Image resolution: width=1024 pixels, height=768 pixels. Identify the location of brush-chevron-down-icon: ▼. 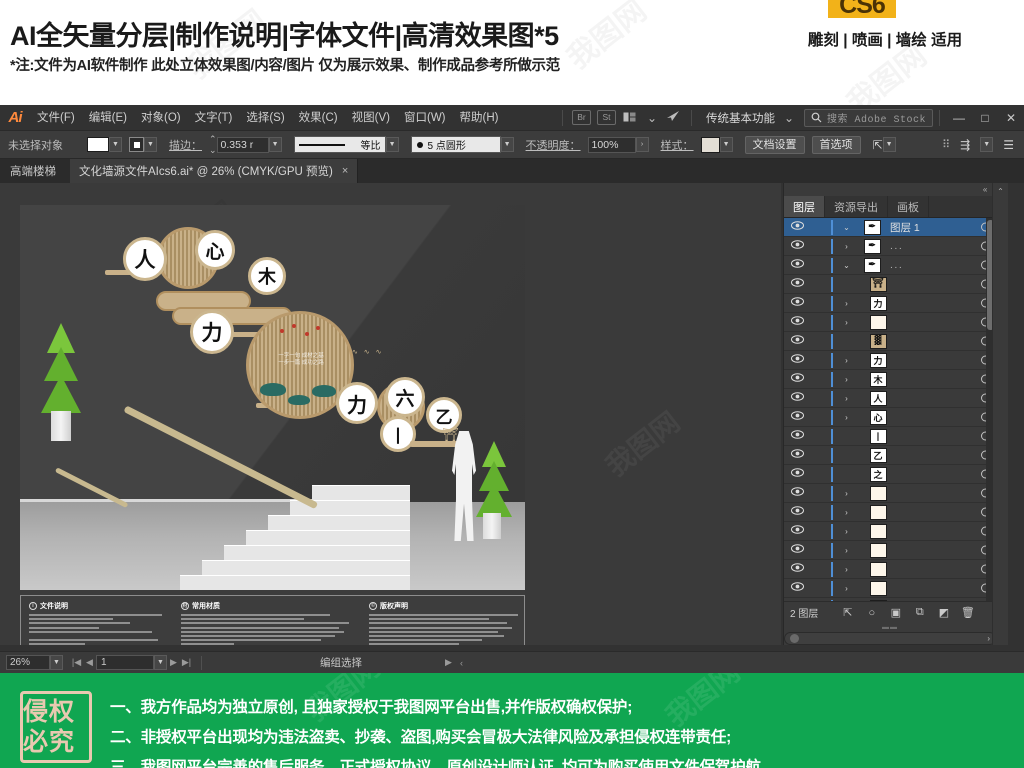
(507, 144).